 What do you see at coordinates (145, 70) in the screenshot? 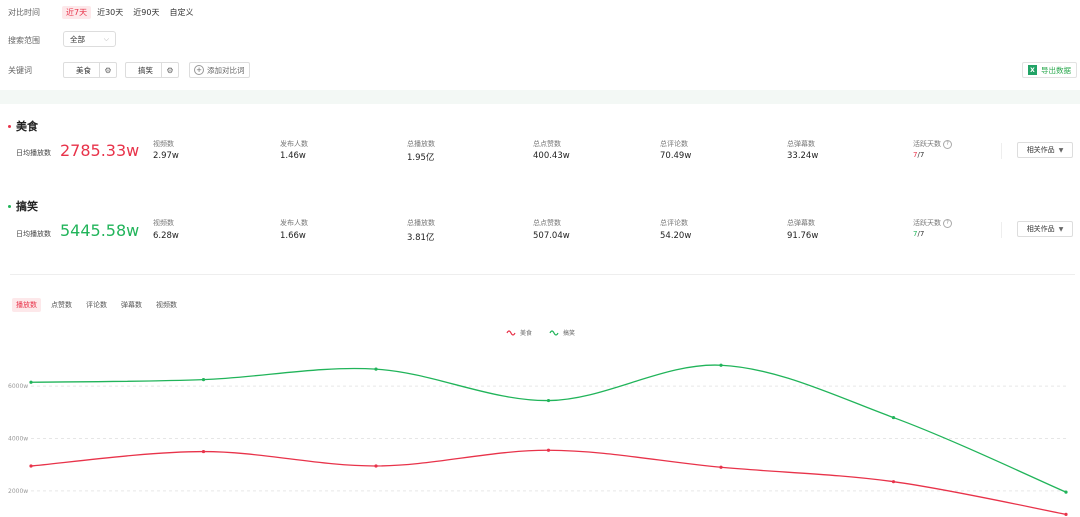
I see `keyword-chip-label: 搞笑` at bounding box center [145, 70].